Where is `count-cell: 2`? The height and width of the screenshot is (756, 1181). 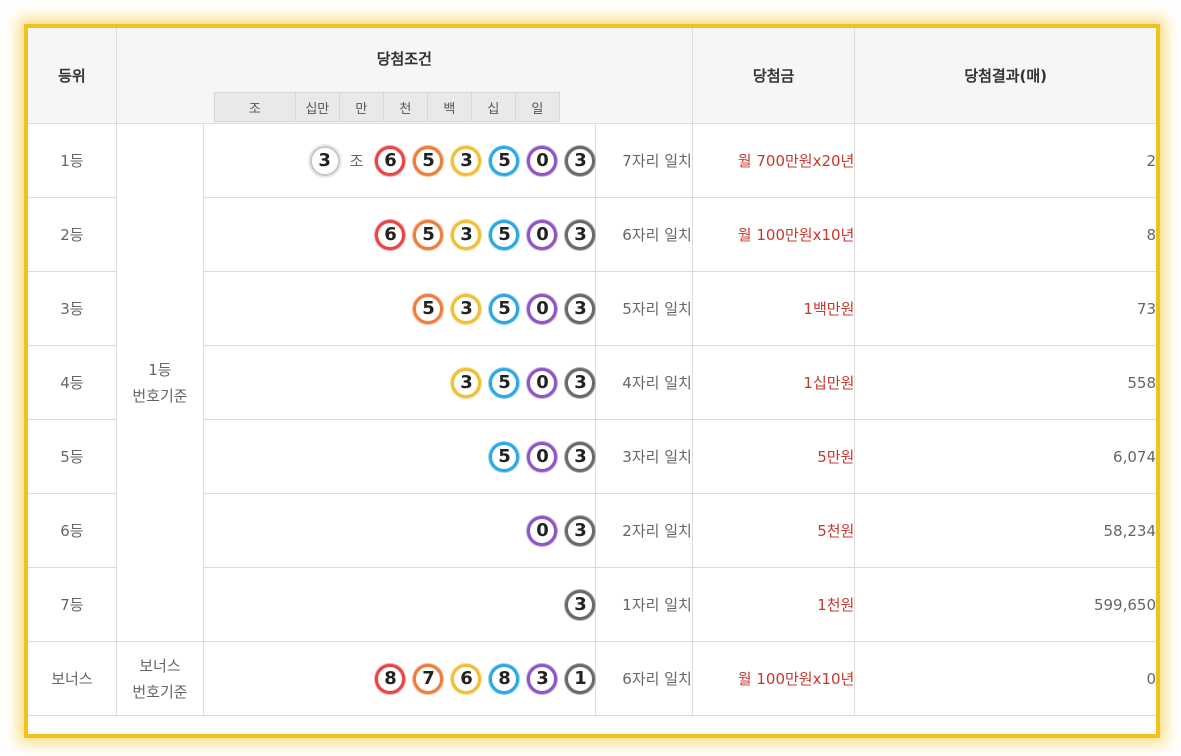
count-cell: 2 is located at coordinates (1005, 160).